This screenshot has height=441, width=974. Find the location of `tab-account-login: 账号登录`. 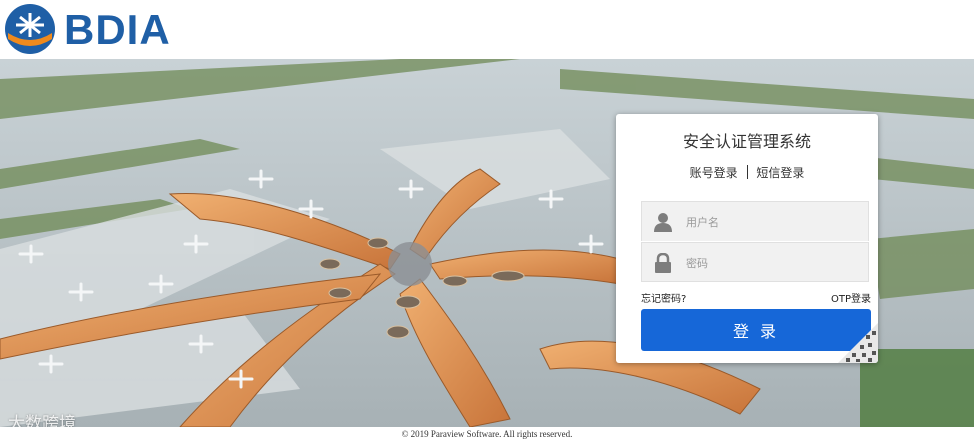

tab-account-login: 账号登录 is located at coordinates (714, 173).